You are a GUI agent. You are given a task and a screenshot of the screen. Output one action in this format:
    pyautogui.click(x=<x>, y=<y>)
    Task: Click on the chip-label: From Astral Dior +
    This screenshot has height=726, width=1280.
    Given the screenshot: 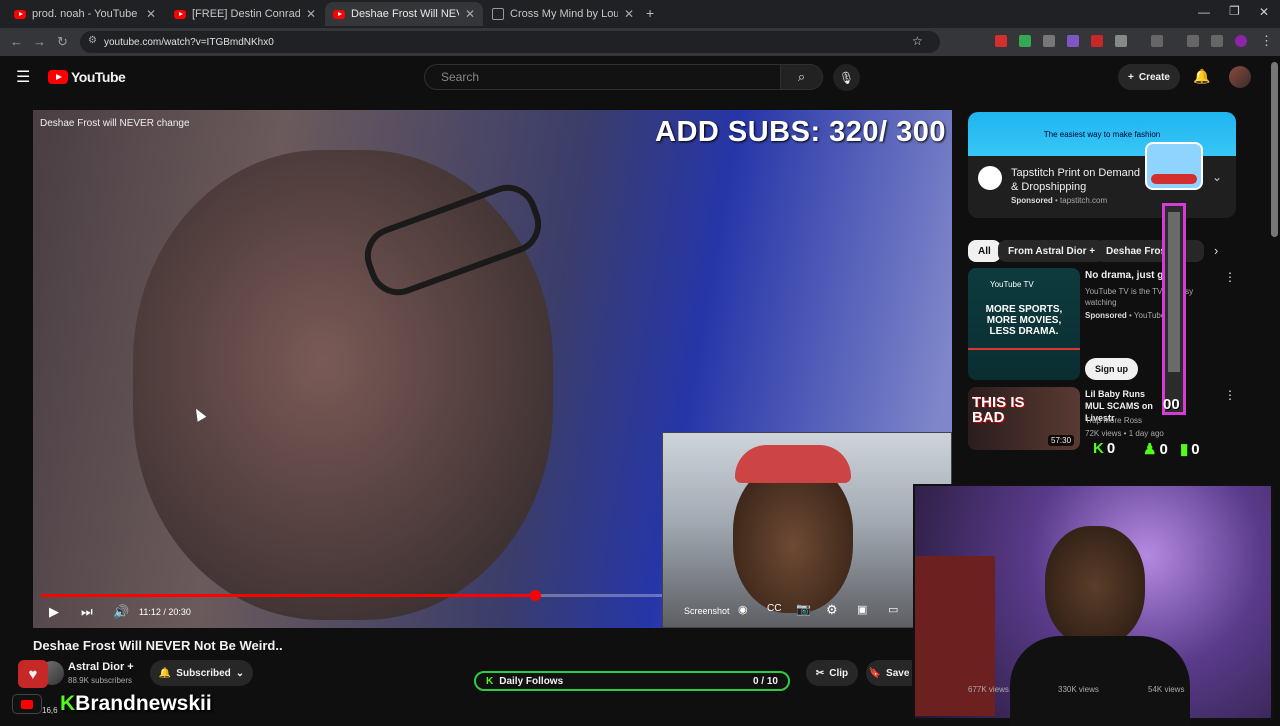 What is the action you would take?
    pyautogui.click(x=1052, y=251)
    